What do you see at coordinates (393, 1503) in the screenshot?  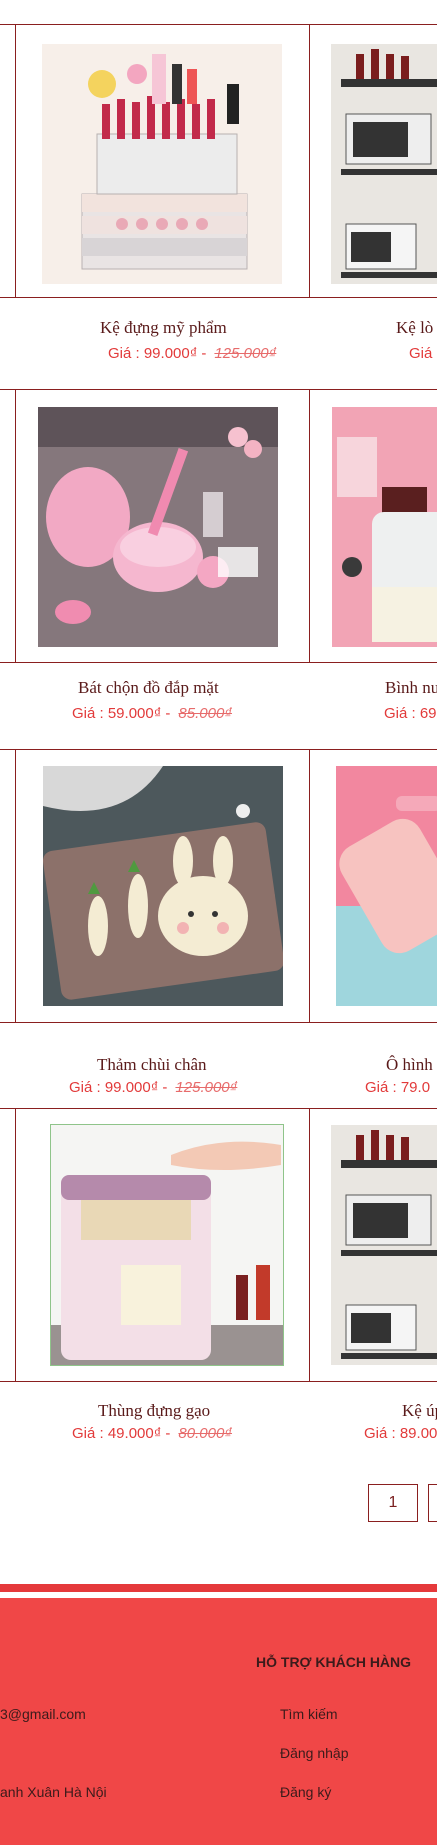 I see `pagination-page-1: 1` at bounding box center [393, 1503].